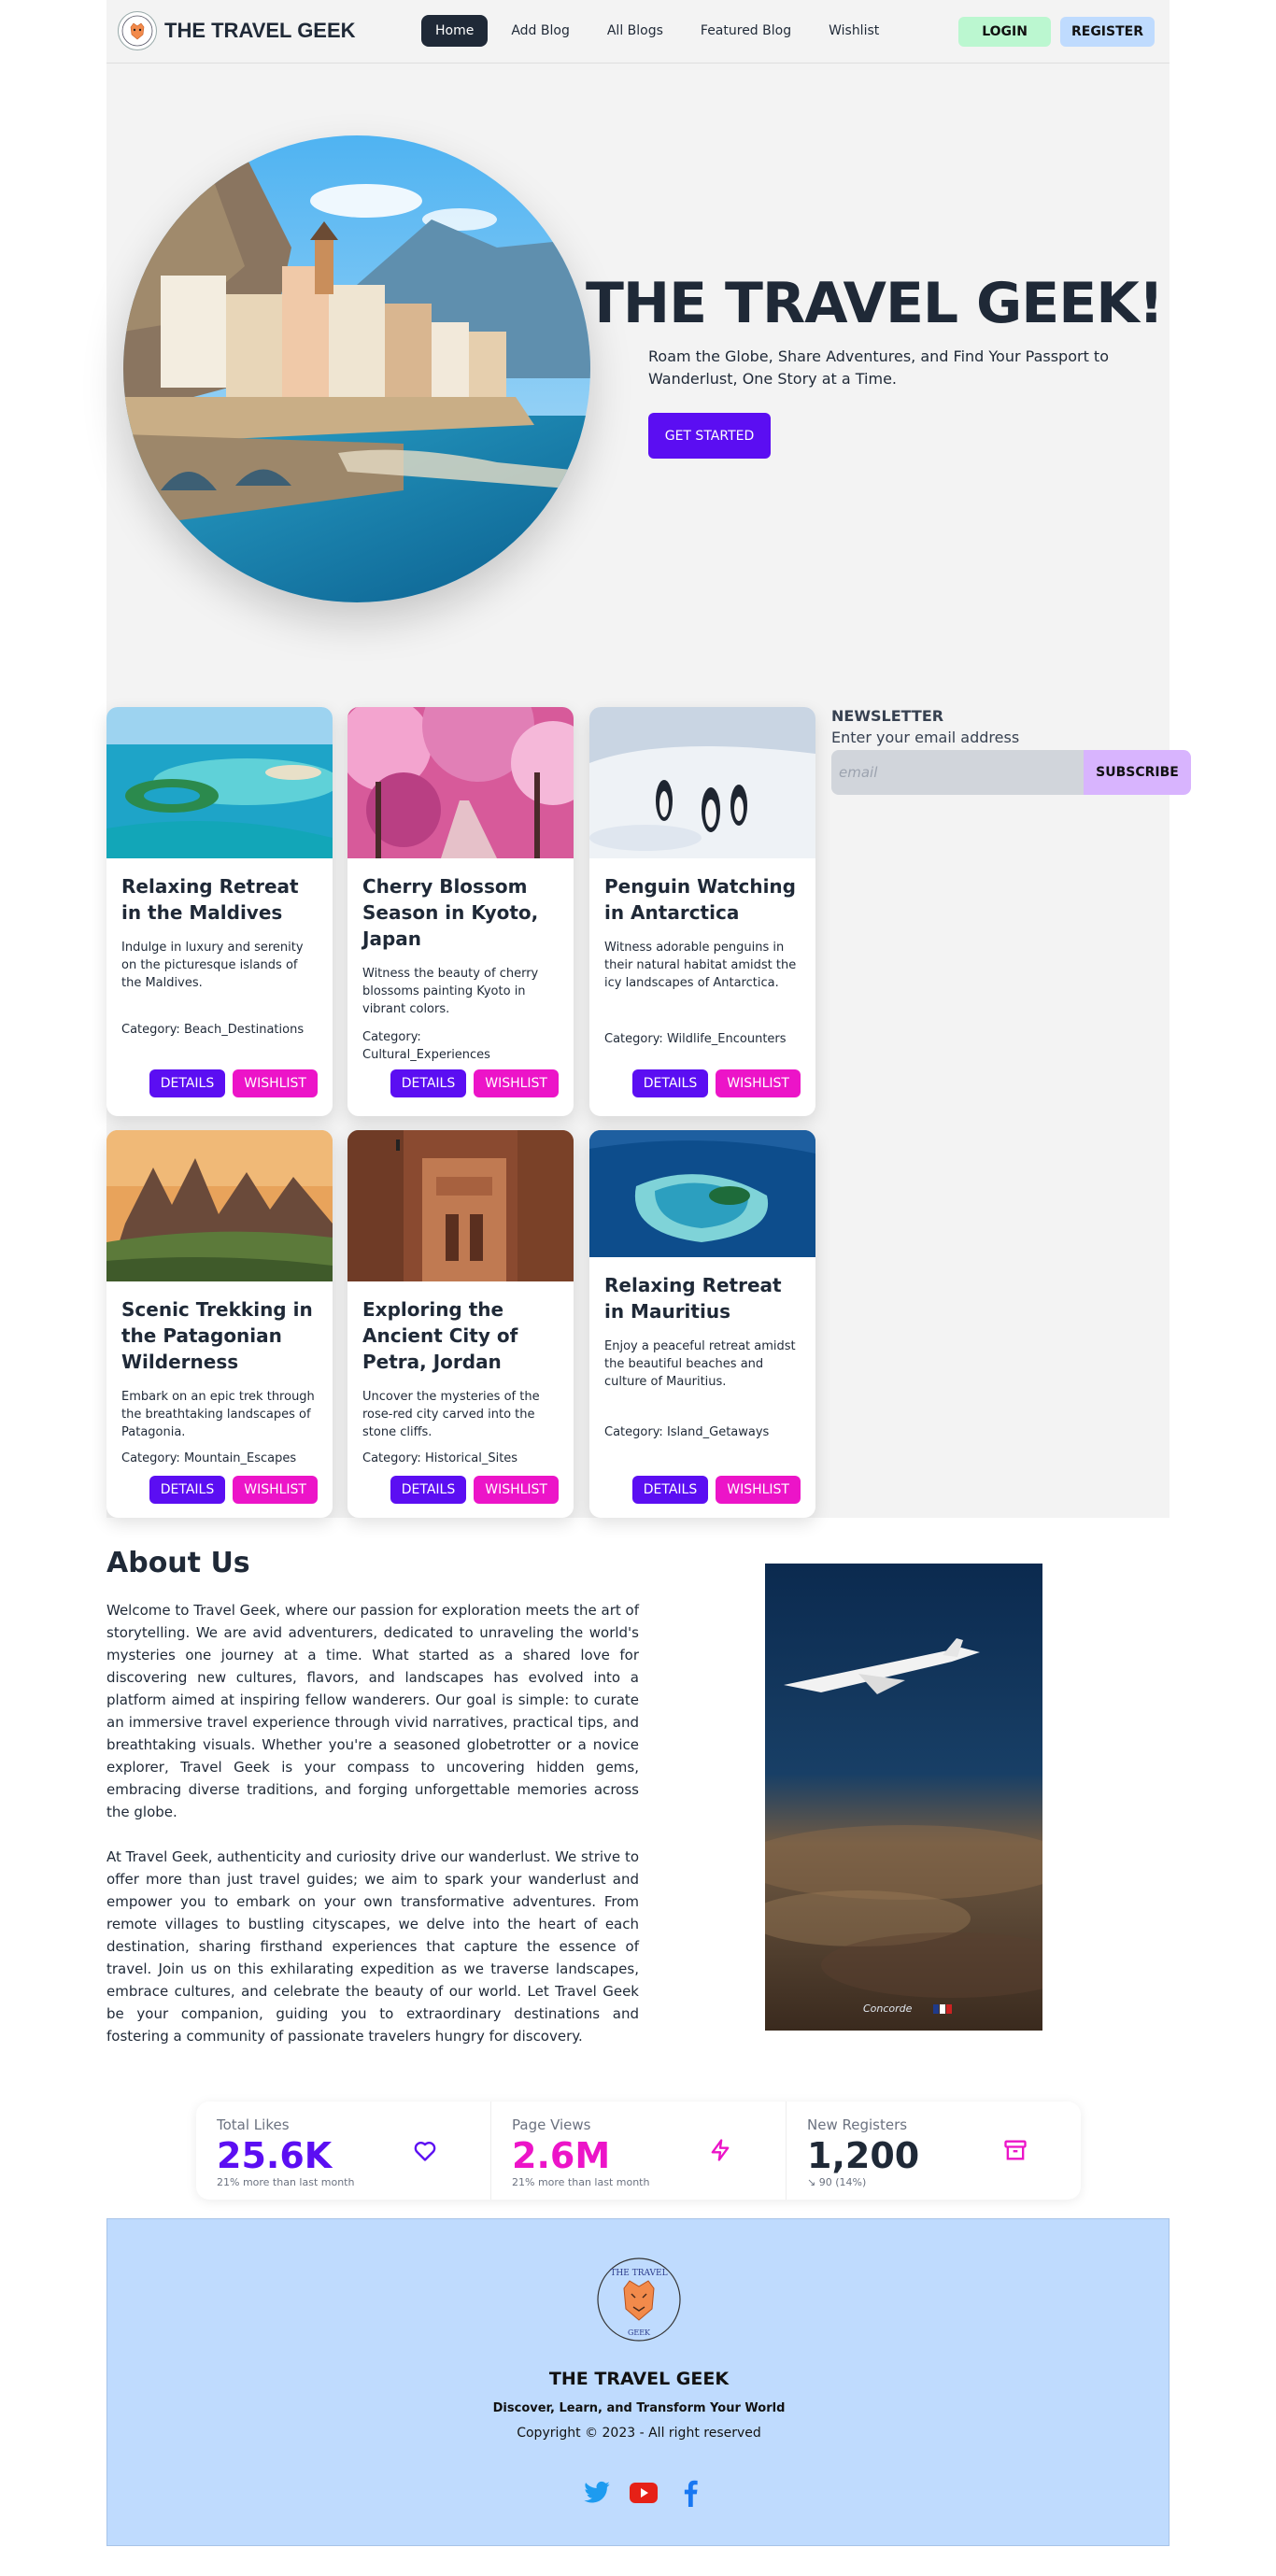 Image resolution: width=1276 pixels, height=2576 pixels. What do you see at coordinates (1015, 2150) in the screenshot?
I see `archive-icon` at bounding box center [1015, 2150].